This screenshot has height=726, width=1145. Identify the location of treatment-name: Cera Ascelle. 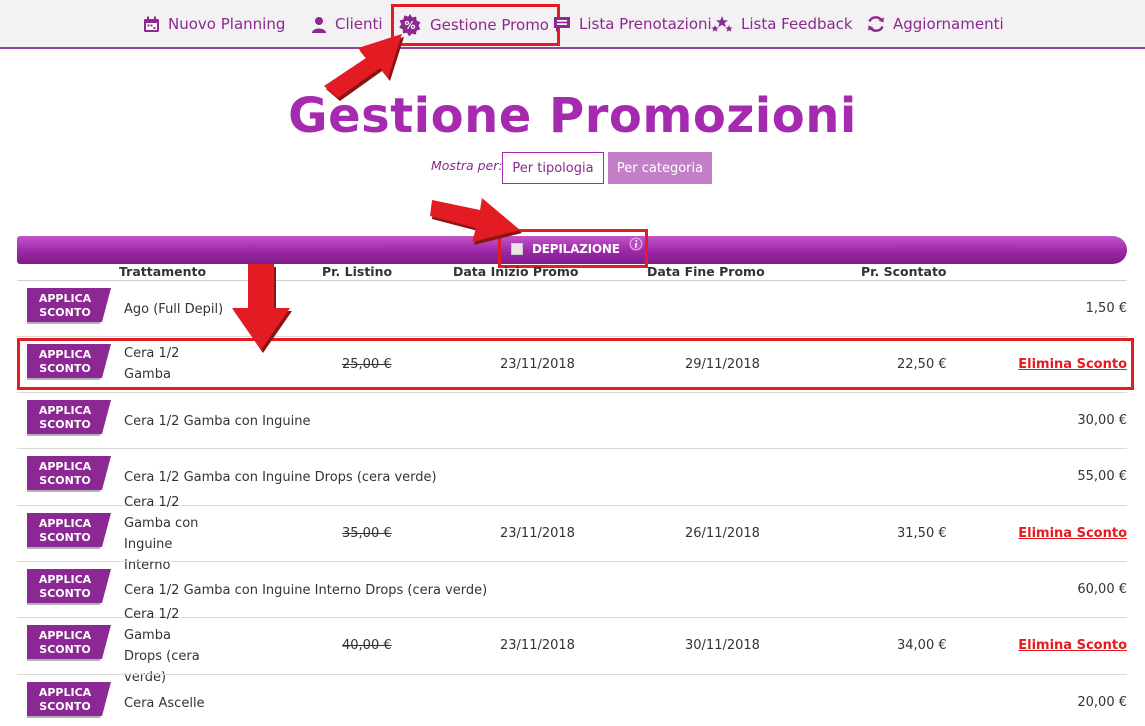
(164, 703).